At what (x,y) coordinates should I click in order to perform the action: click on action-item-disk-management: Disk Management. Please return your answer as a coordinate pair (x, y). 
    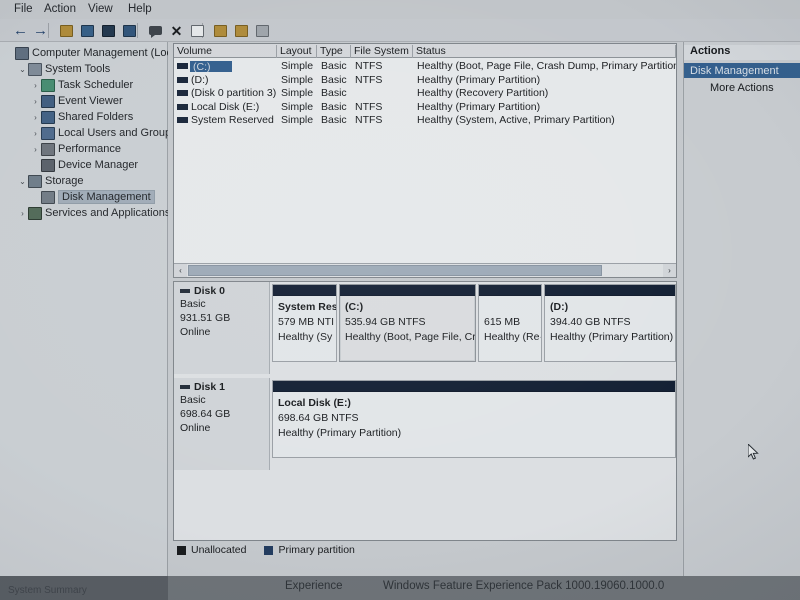
    Looking at the image, I should click on (742, 70).